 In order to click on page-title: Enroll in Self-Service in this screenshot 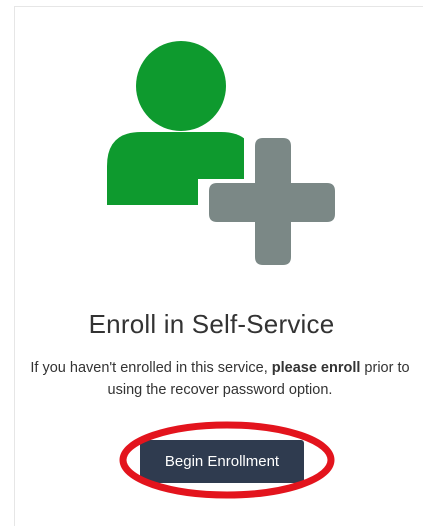, I will do `click(211, 324)`.